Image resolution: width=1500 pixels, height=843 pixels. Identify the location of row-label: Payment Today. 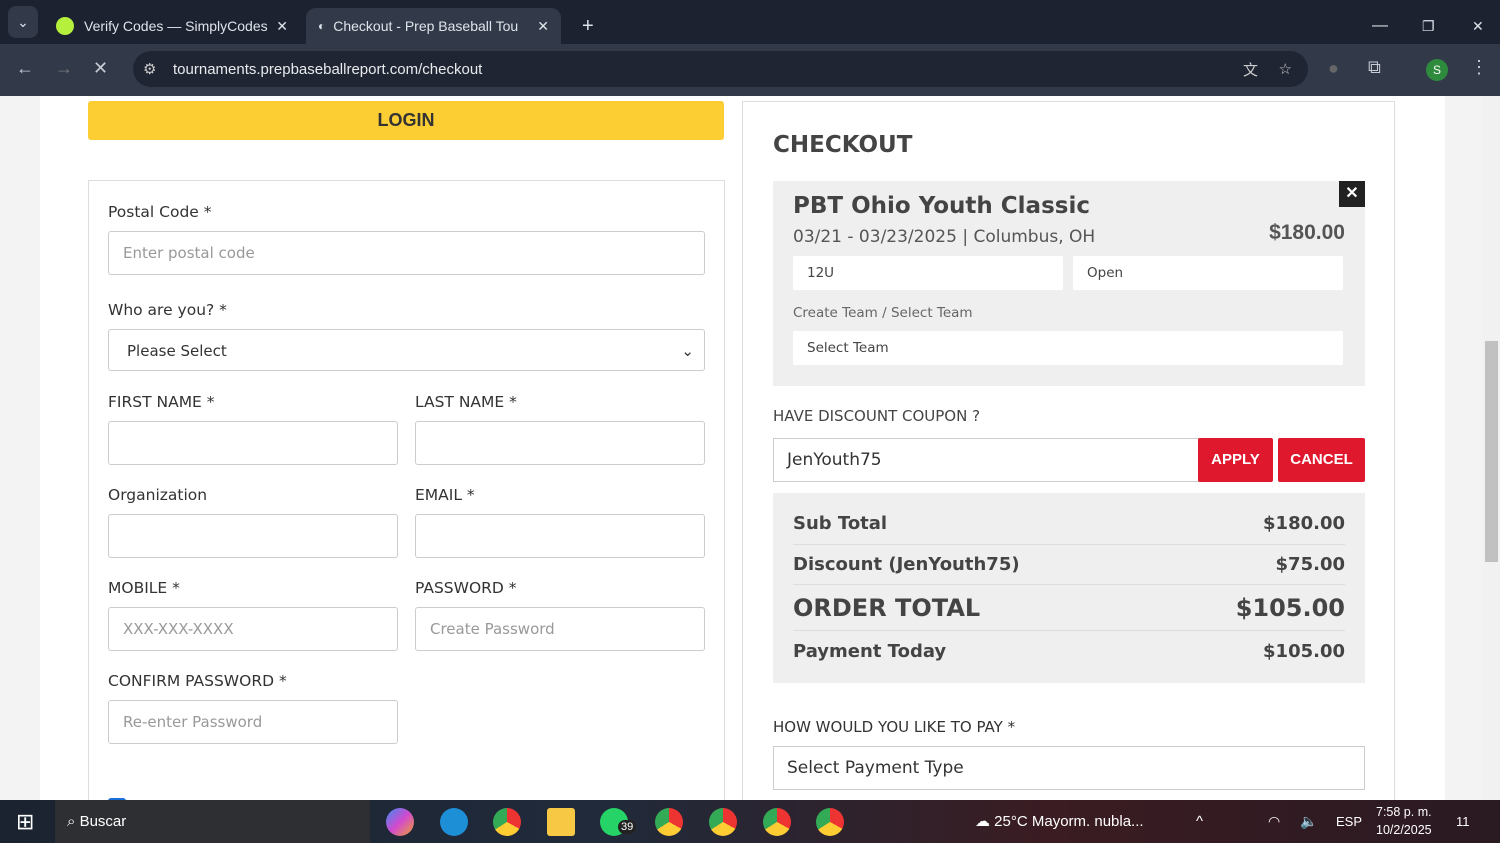
(870, 651).